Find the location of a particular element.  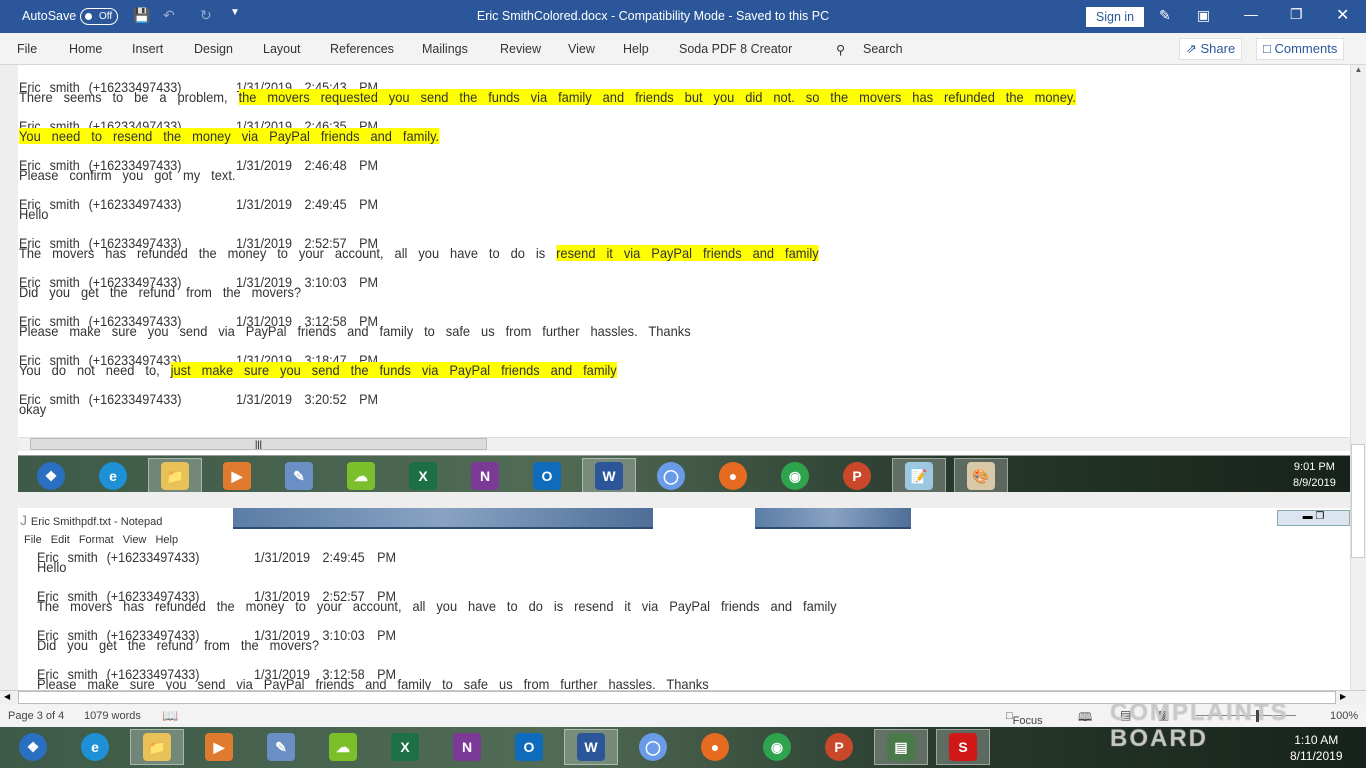

notepad-taskbar-button: 📝 is located at coordinates (919, 476).